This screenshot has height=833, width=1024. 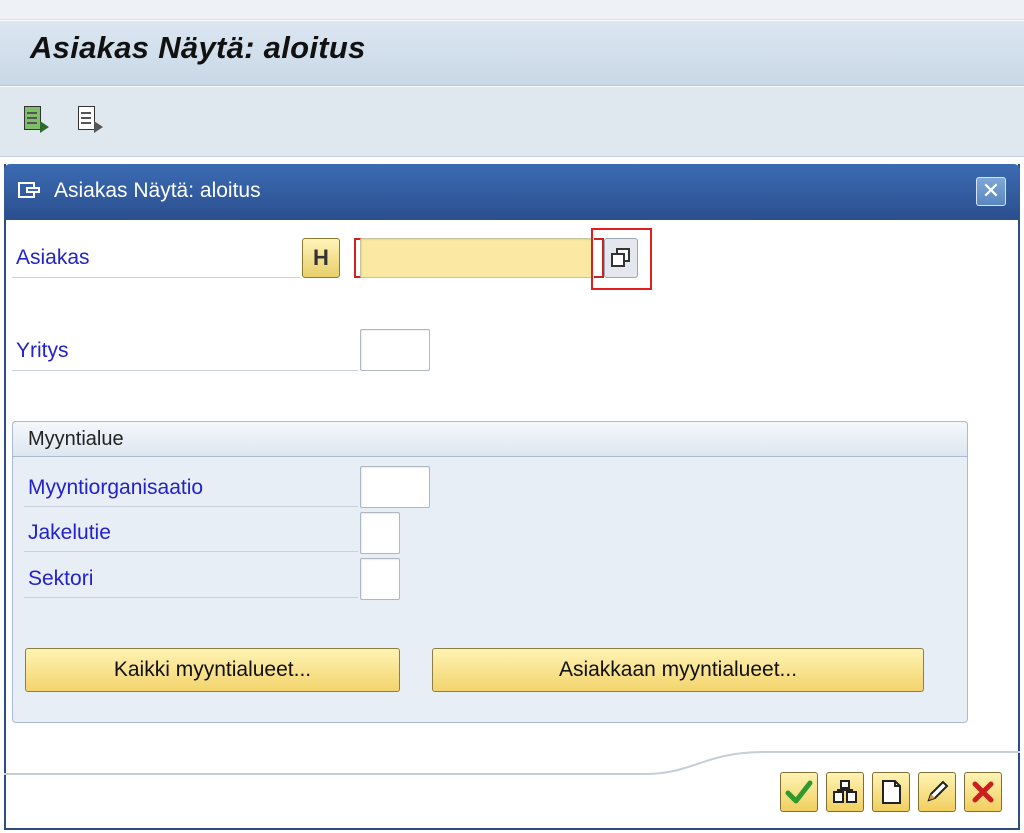 What do you see at coordinates (185, 370) in the screenshot?
I see `yritys-label-underline` at bounding box center [185, 370].